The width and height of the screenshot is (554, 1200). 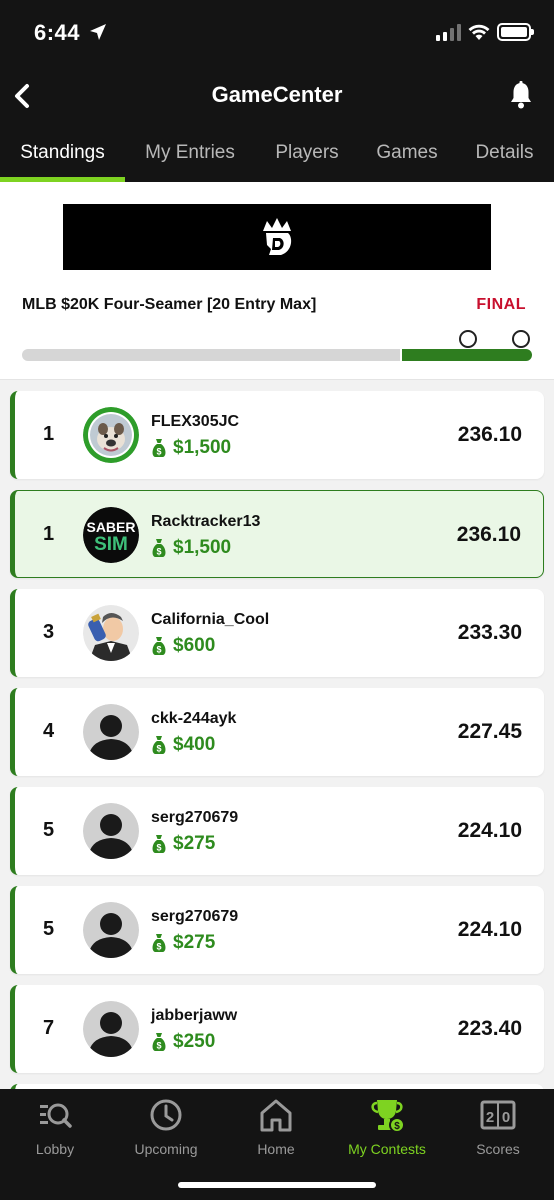 I want to click on standings-row: 4 ckk-244ayk $ $400 227.45, so click(x=277, y=732).